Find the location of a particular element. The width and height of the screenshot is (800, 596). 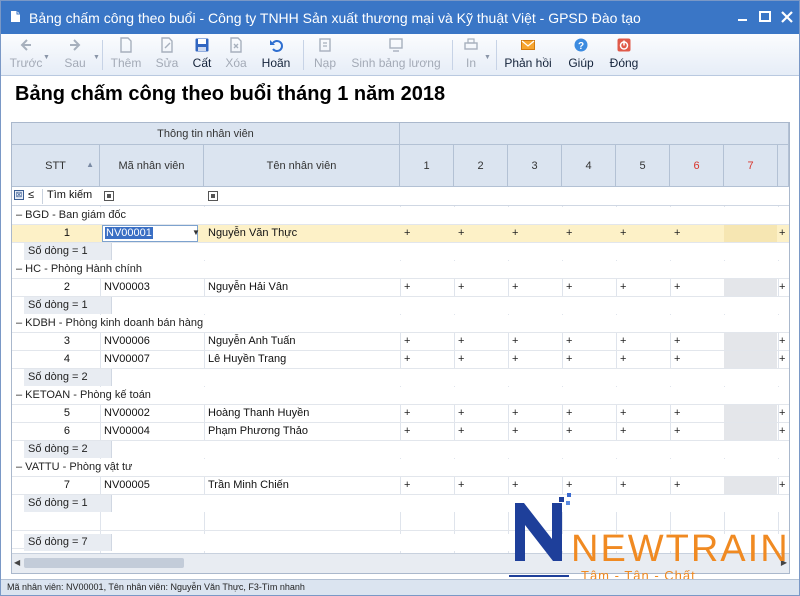

column-header-code: Mã nhân viên is located at coordinates (152, 166).